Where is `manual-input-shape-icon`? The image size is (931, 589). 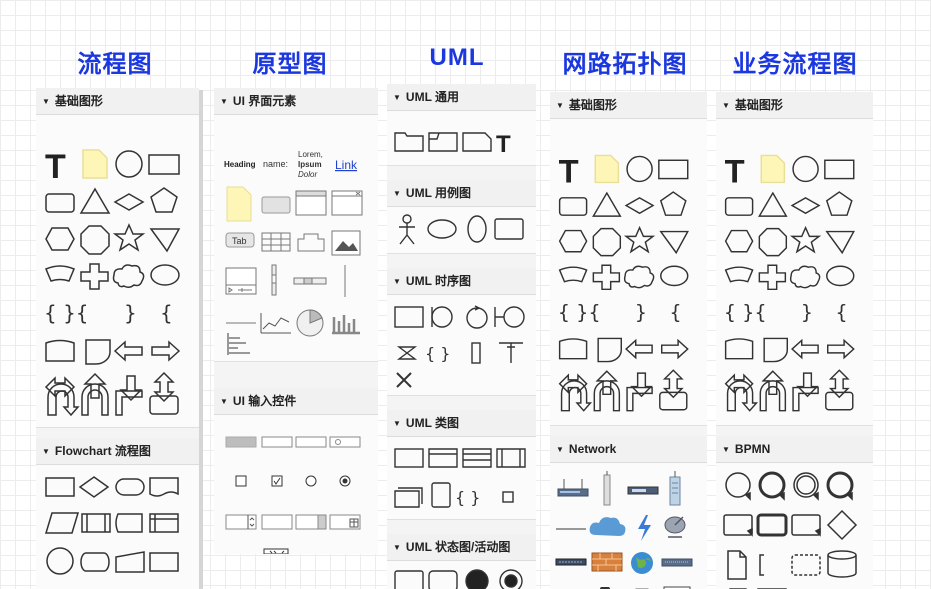
manual-input-shape-icon is located at coordinates (130, 562).